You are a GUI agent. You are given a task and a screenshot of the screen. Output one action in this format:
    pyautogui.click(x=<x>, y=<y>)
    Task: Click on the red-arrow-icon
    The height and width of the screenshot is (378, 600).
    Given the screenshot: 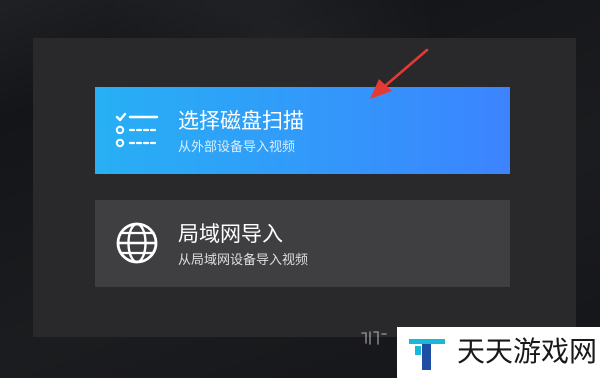 What is the action you would take?
    pyautogui.click(x=399, y=73)
    